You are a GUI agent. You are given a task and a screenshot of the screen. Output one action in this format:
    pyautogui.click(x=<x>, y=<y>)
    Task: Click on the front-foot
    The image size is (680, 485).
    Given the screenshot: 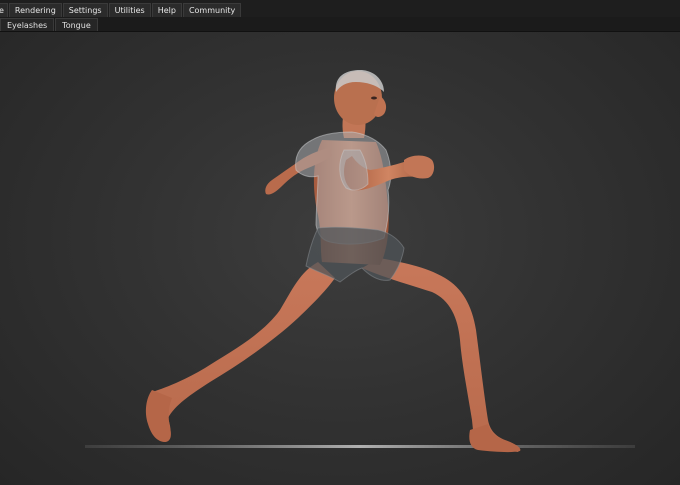 What is the action you would take?
    pyautogui.click(x=495, y=438)
    